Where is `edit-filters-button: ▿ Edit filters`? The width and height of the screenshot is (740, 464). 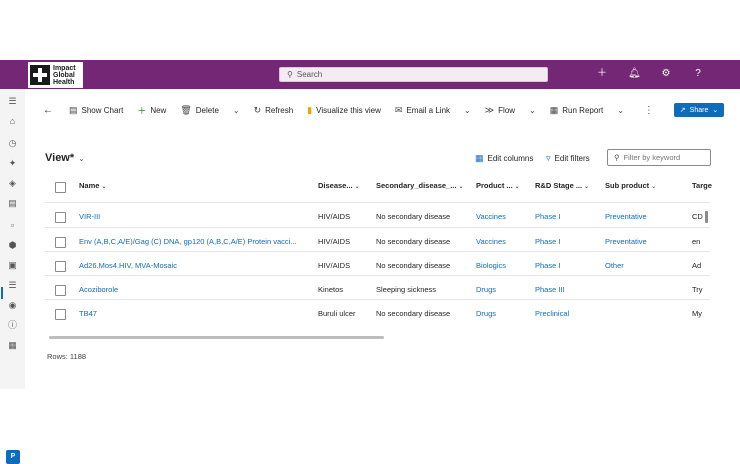 edit-filters-button: ▿ Edit filters is located at coordinates (568, 158).